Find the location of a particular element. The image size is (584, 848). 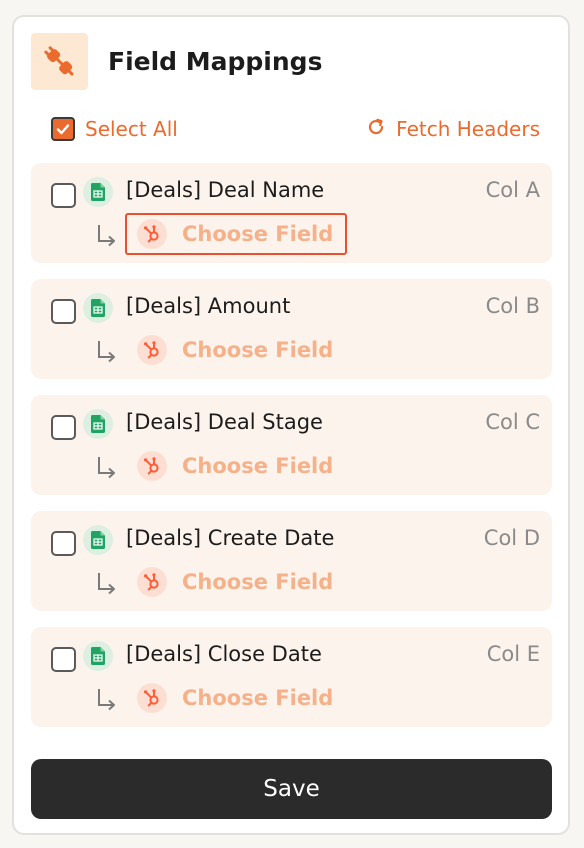

toolbar: Select All Fetch Headers is located at coordinates (295, 129).